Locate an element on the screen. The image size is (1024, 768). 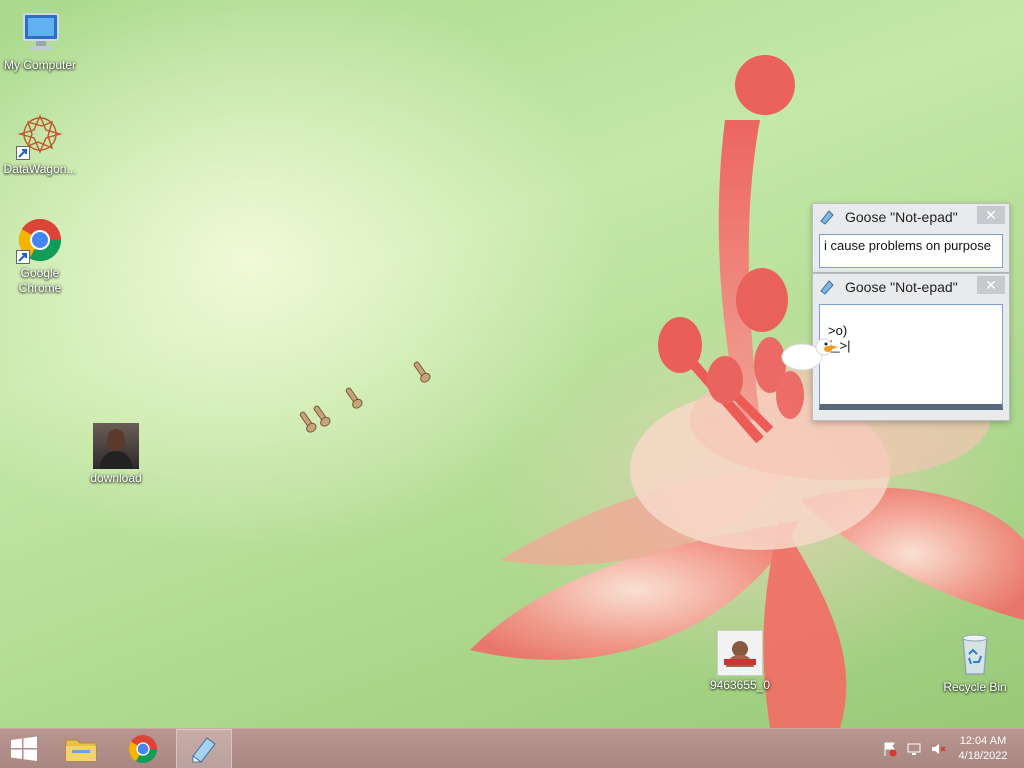
taskbar-file-explorer is located at coordinates (81, 748).